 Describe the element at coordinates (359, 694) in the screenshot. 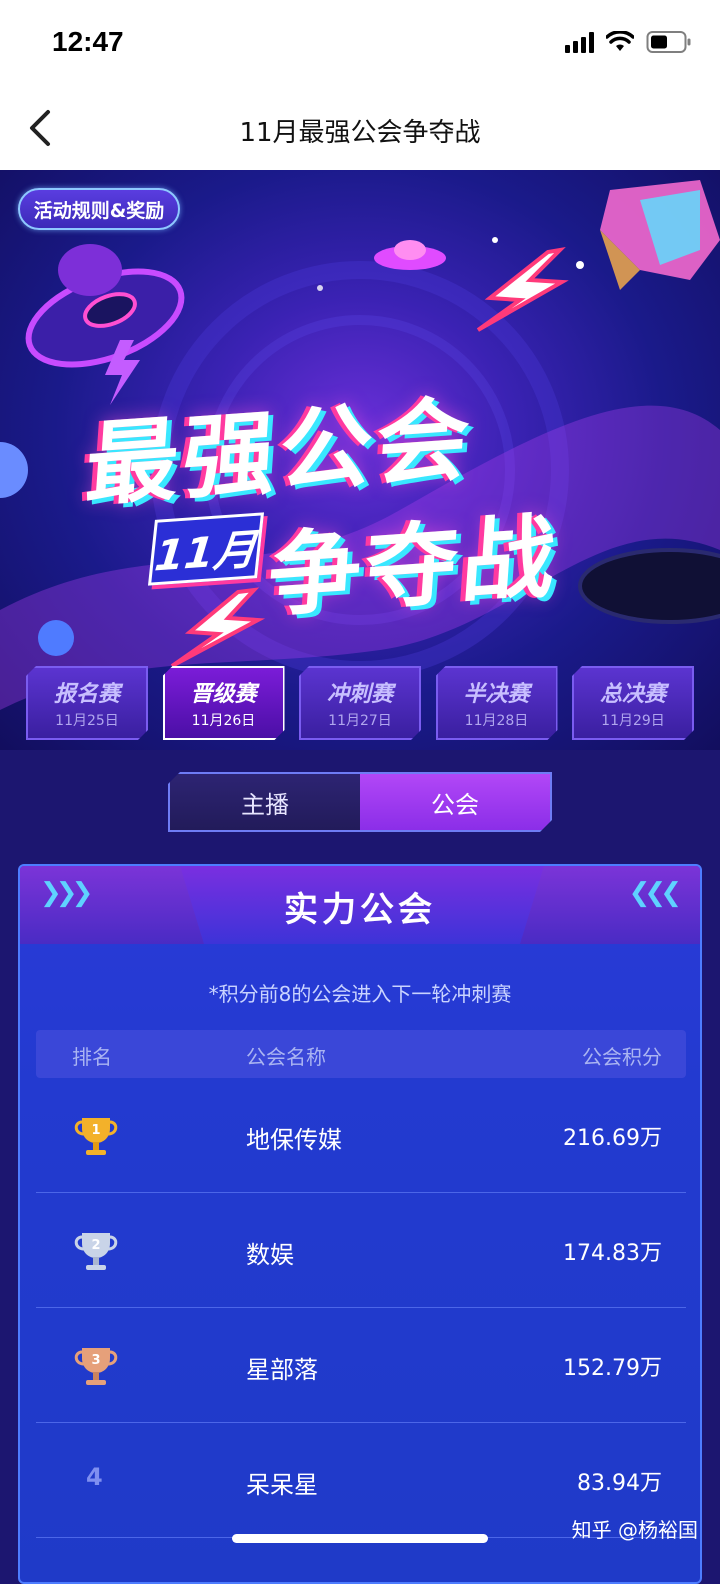

I see `stage-name: 冲刺赛` at that location.